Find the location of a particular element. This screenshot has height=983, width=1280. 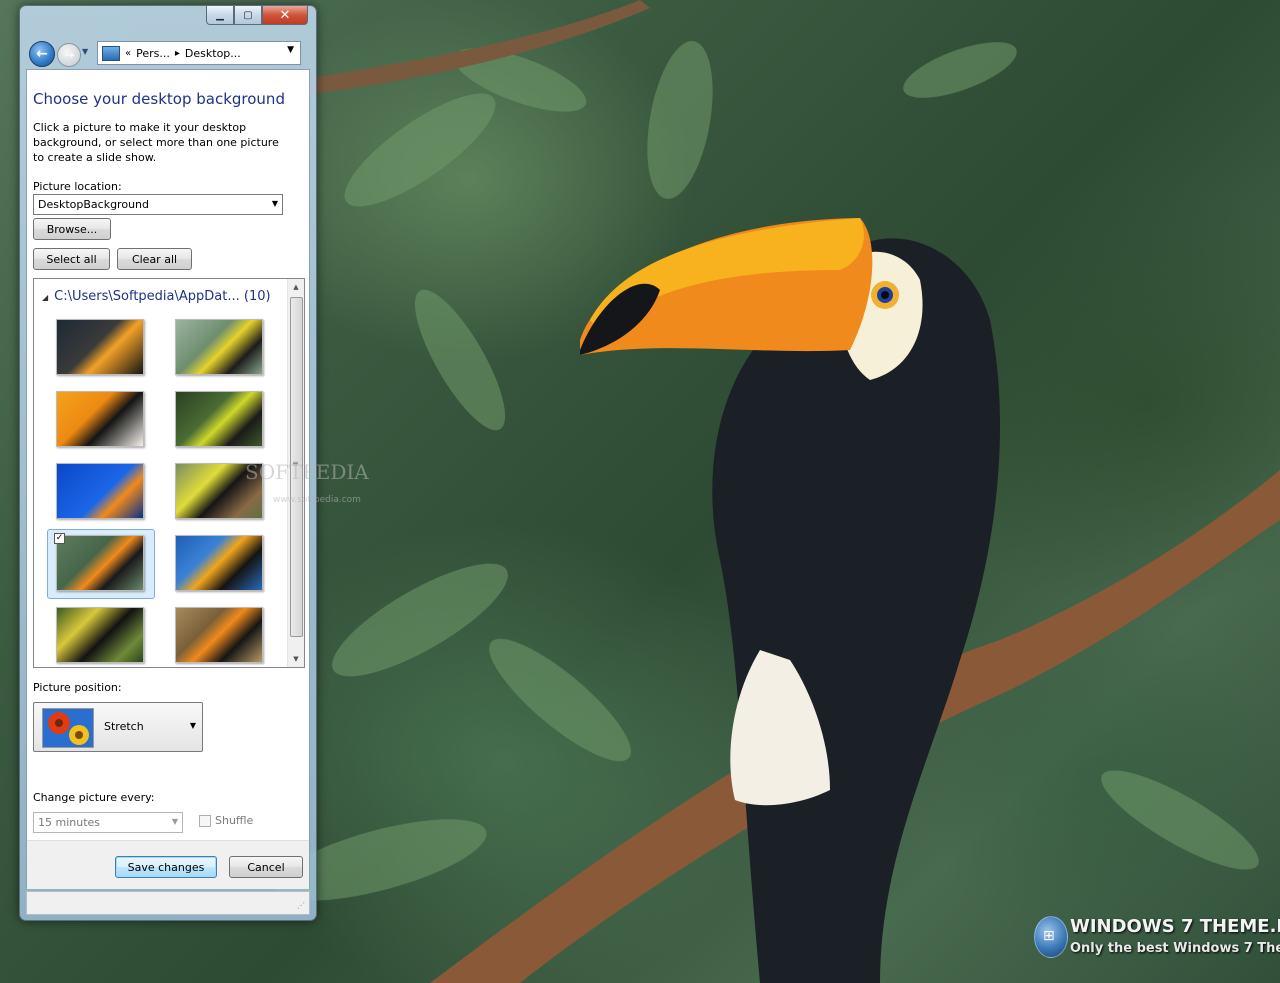

thumbnail-checkbox: ✓ is located at coordinates (59, 538).